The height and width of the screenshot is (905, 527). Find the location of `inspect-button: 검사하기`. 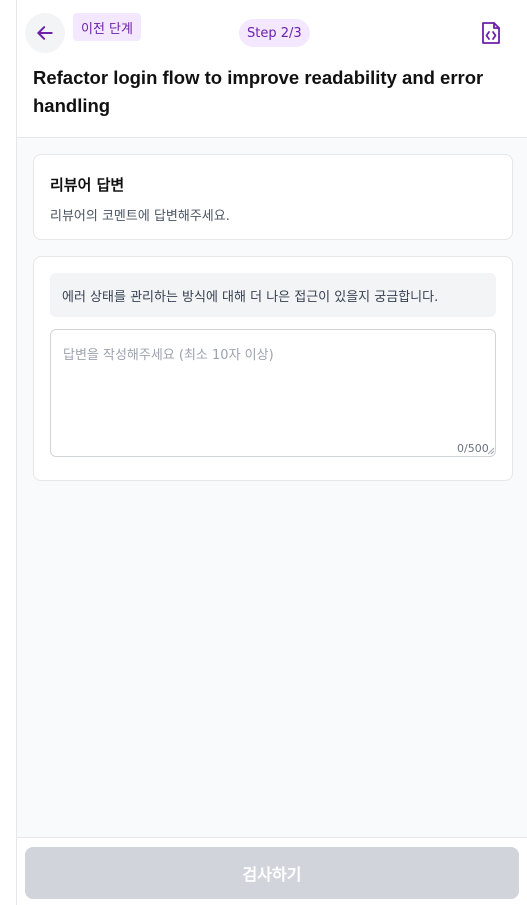

inspect-button: 검사하기 is located at coordinates (272, 873).